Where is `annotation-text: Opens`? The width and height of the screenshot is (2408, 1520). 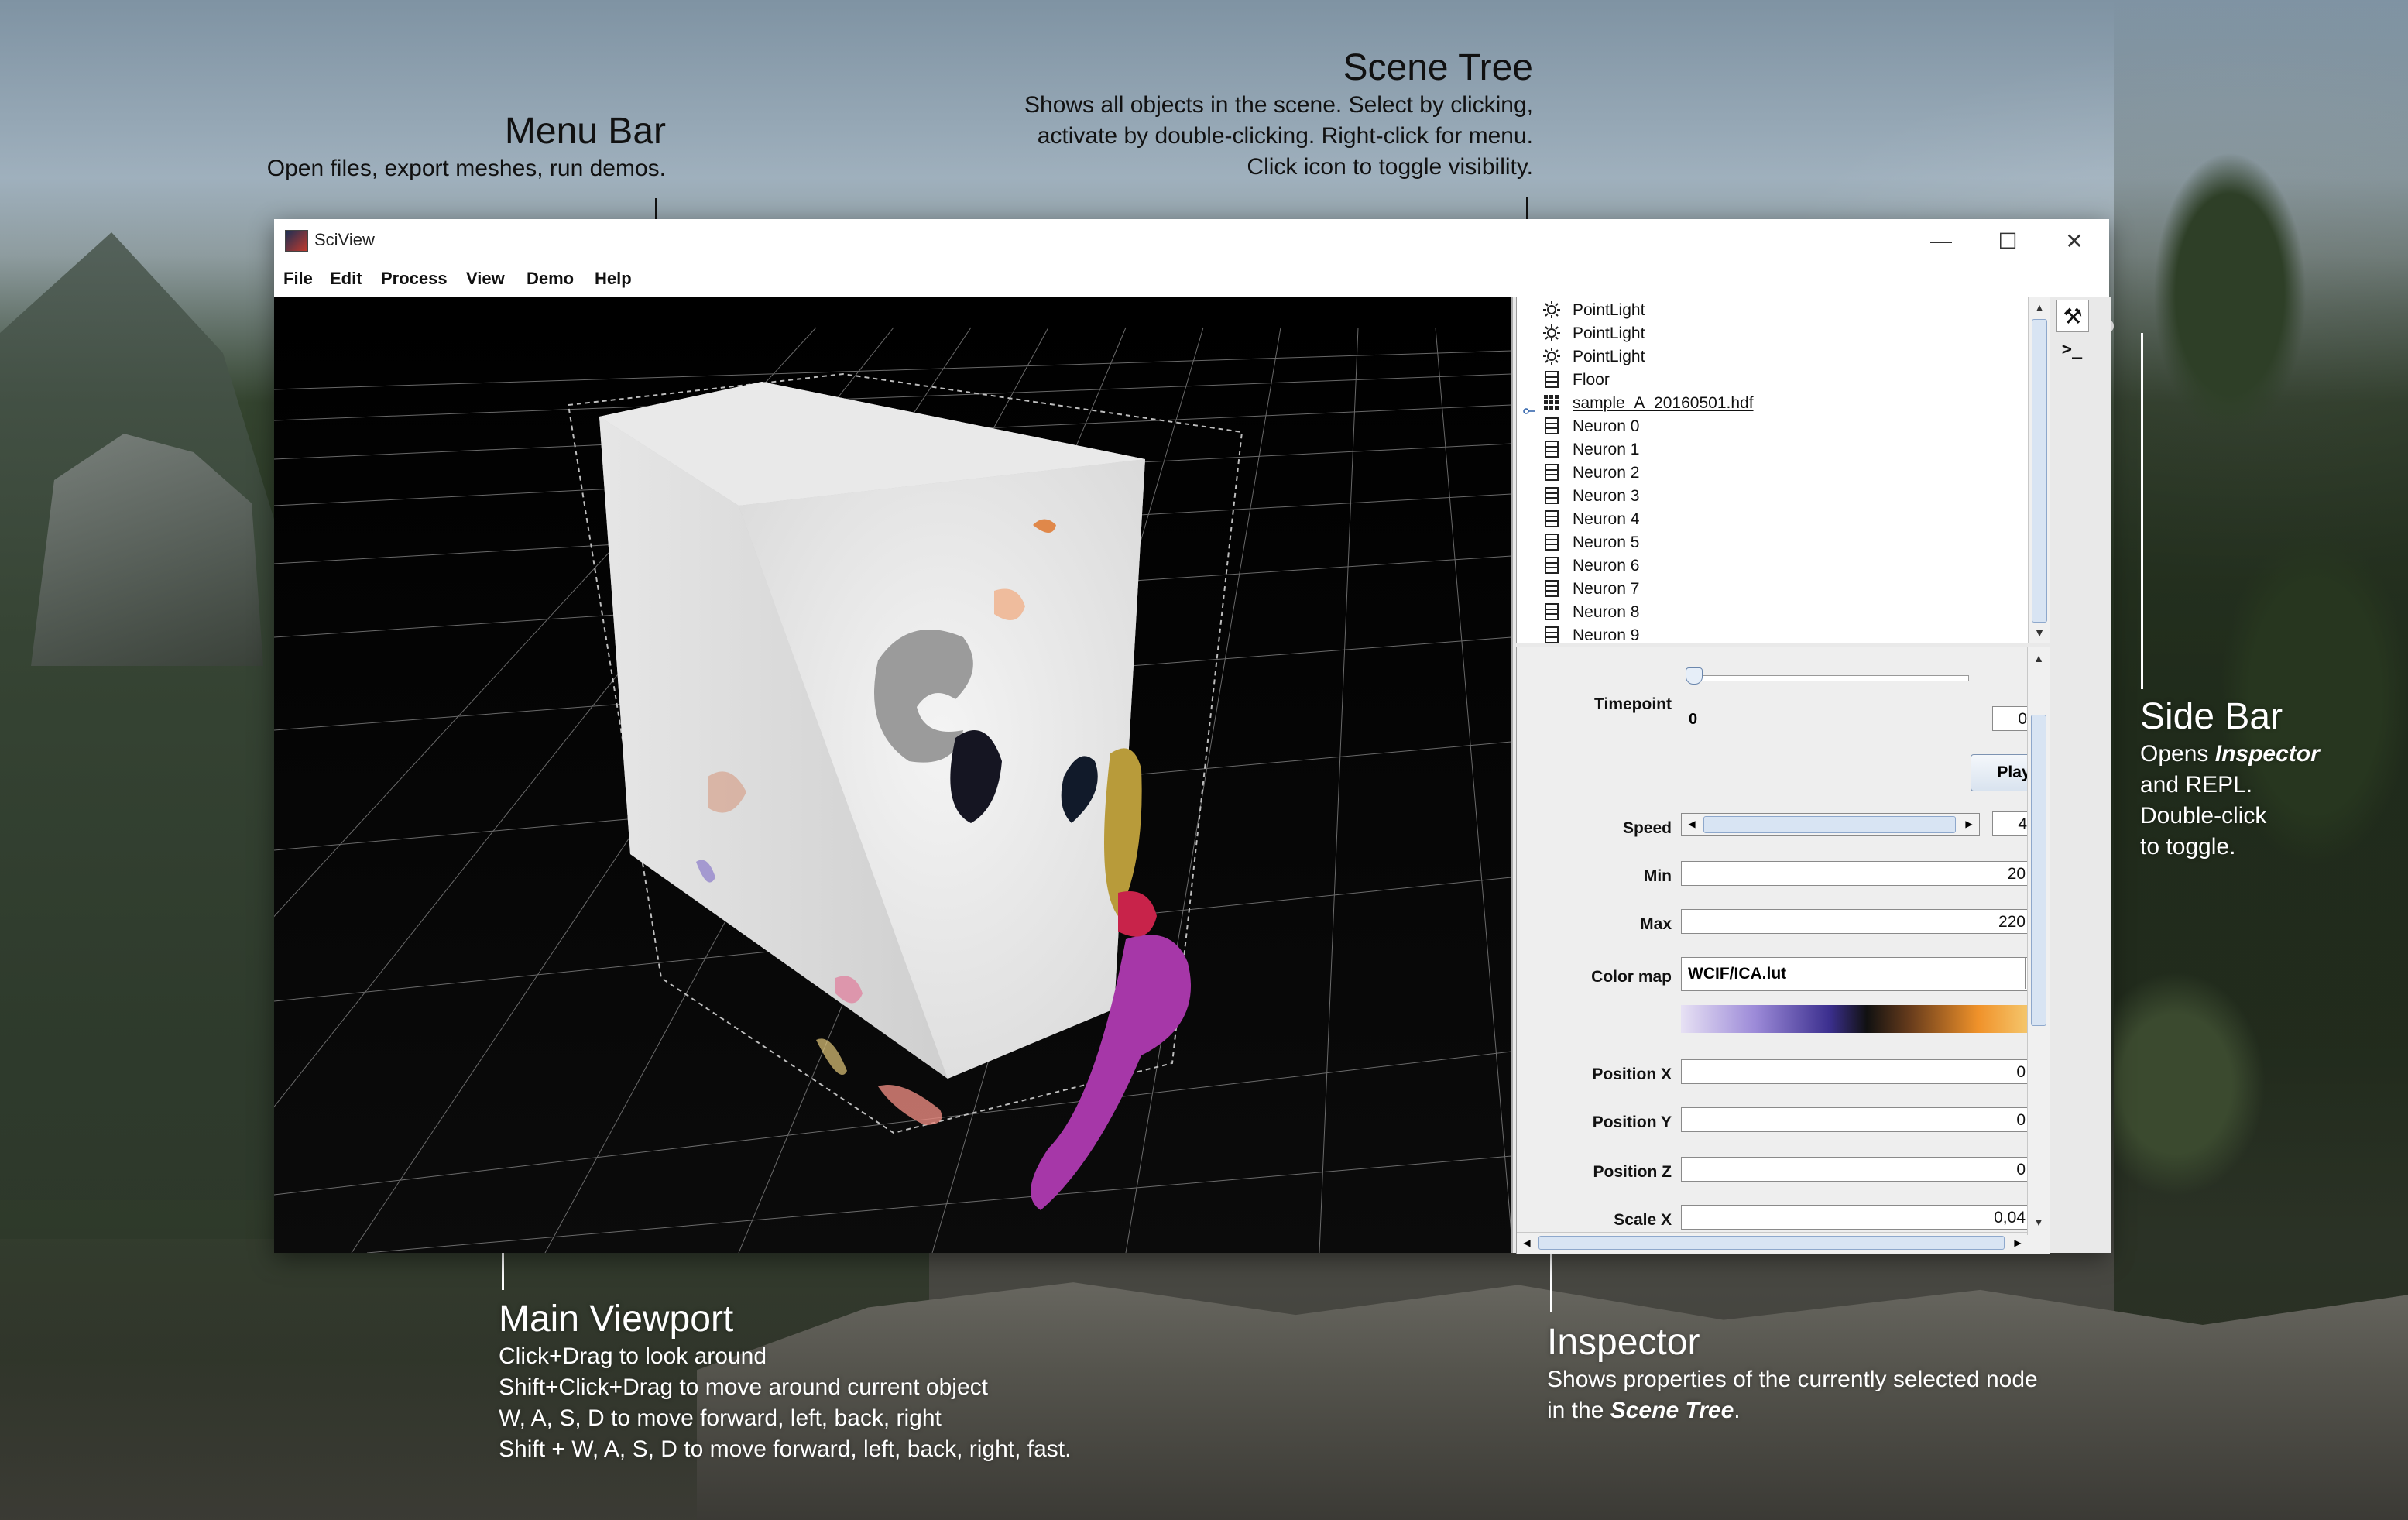 annotation-text: Opens is located at coordinates (2177, 754).